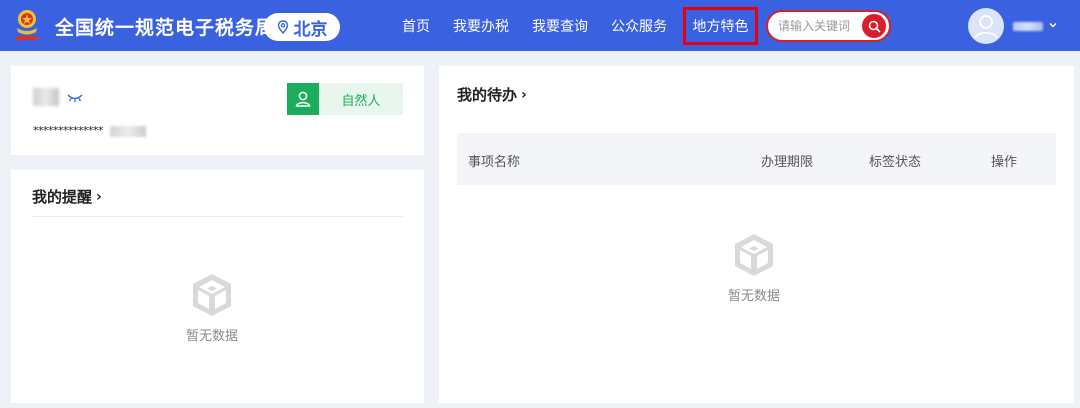 Image resolution: width=1080 pixels, height=408 pixels. What do you see at coordinates (310, 29) in the screenshot?
I see `region-label: 北京` at bounding box center [310, 29].